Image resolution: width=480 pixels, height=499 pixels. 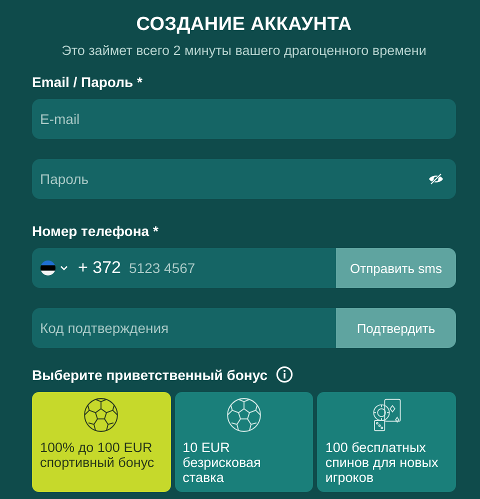 I want to click on confirm-button: Подтвердить, so click(x=396, y=328).